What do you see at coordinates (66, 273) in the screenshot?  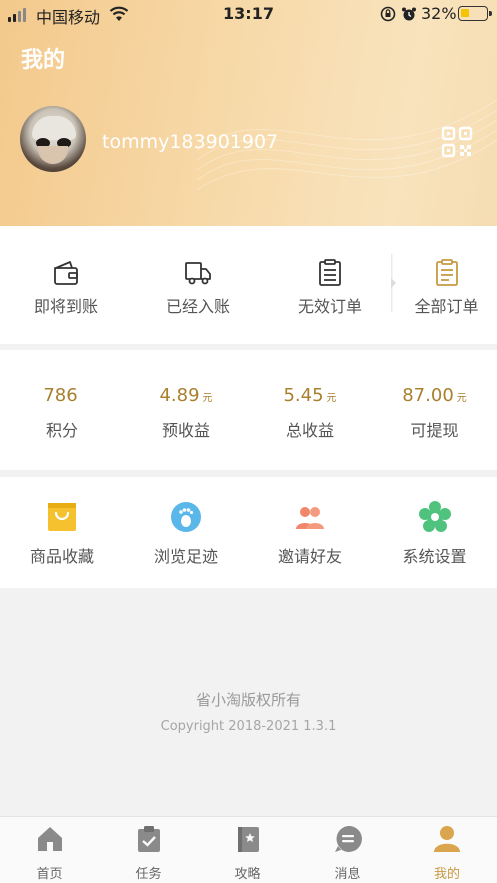 I see `wallet-icon` at bounding box center [66, 273].